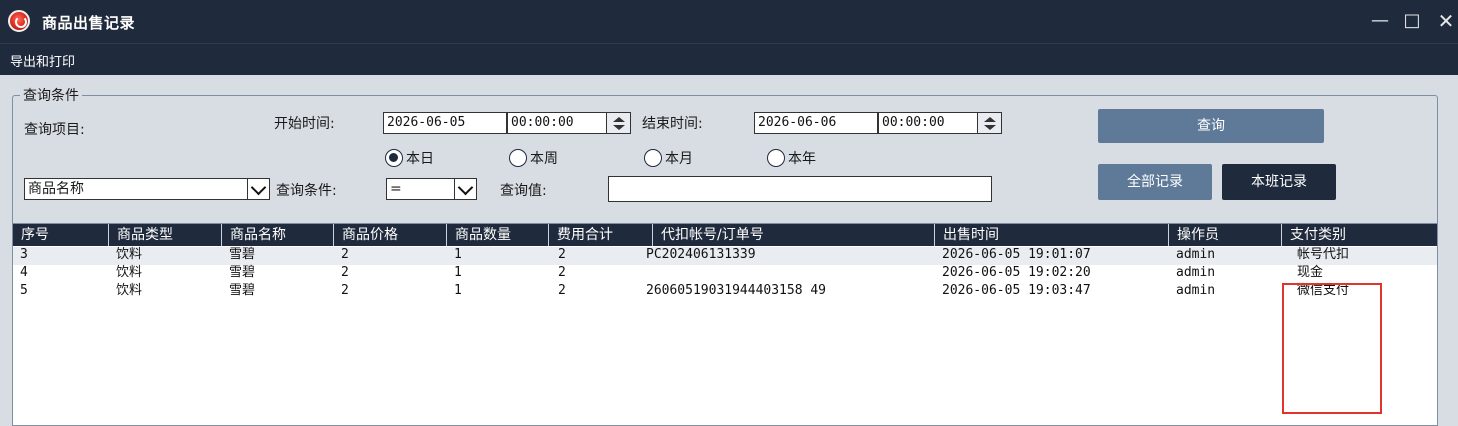  What do you see at coordinates (1356, 235) in the screenshot?
I see `column-header: 支付类别` at bounding box center [1356, 235].